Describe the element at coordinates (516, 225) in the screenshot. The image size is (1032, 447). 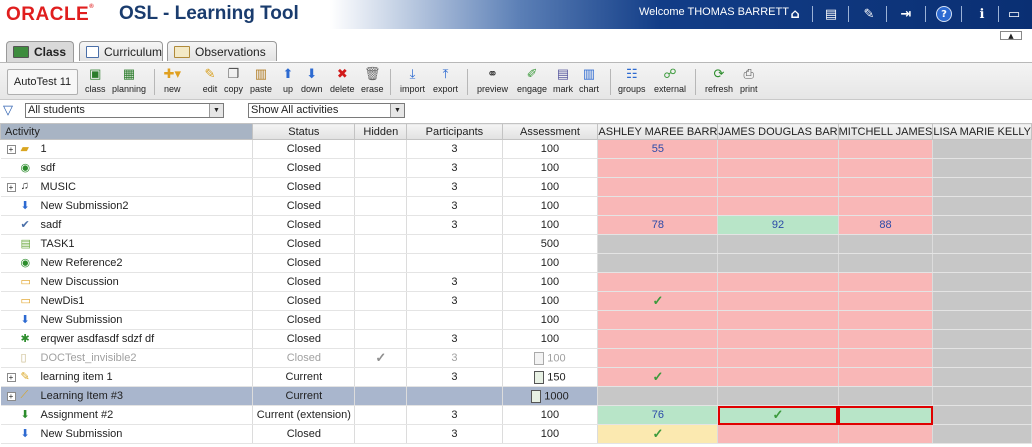
I see `table-row: ✔ sadf Closed 3 100 78 92 88` at that location.